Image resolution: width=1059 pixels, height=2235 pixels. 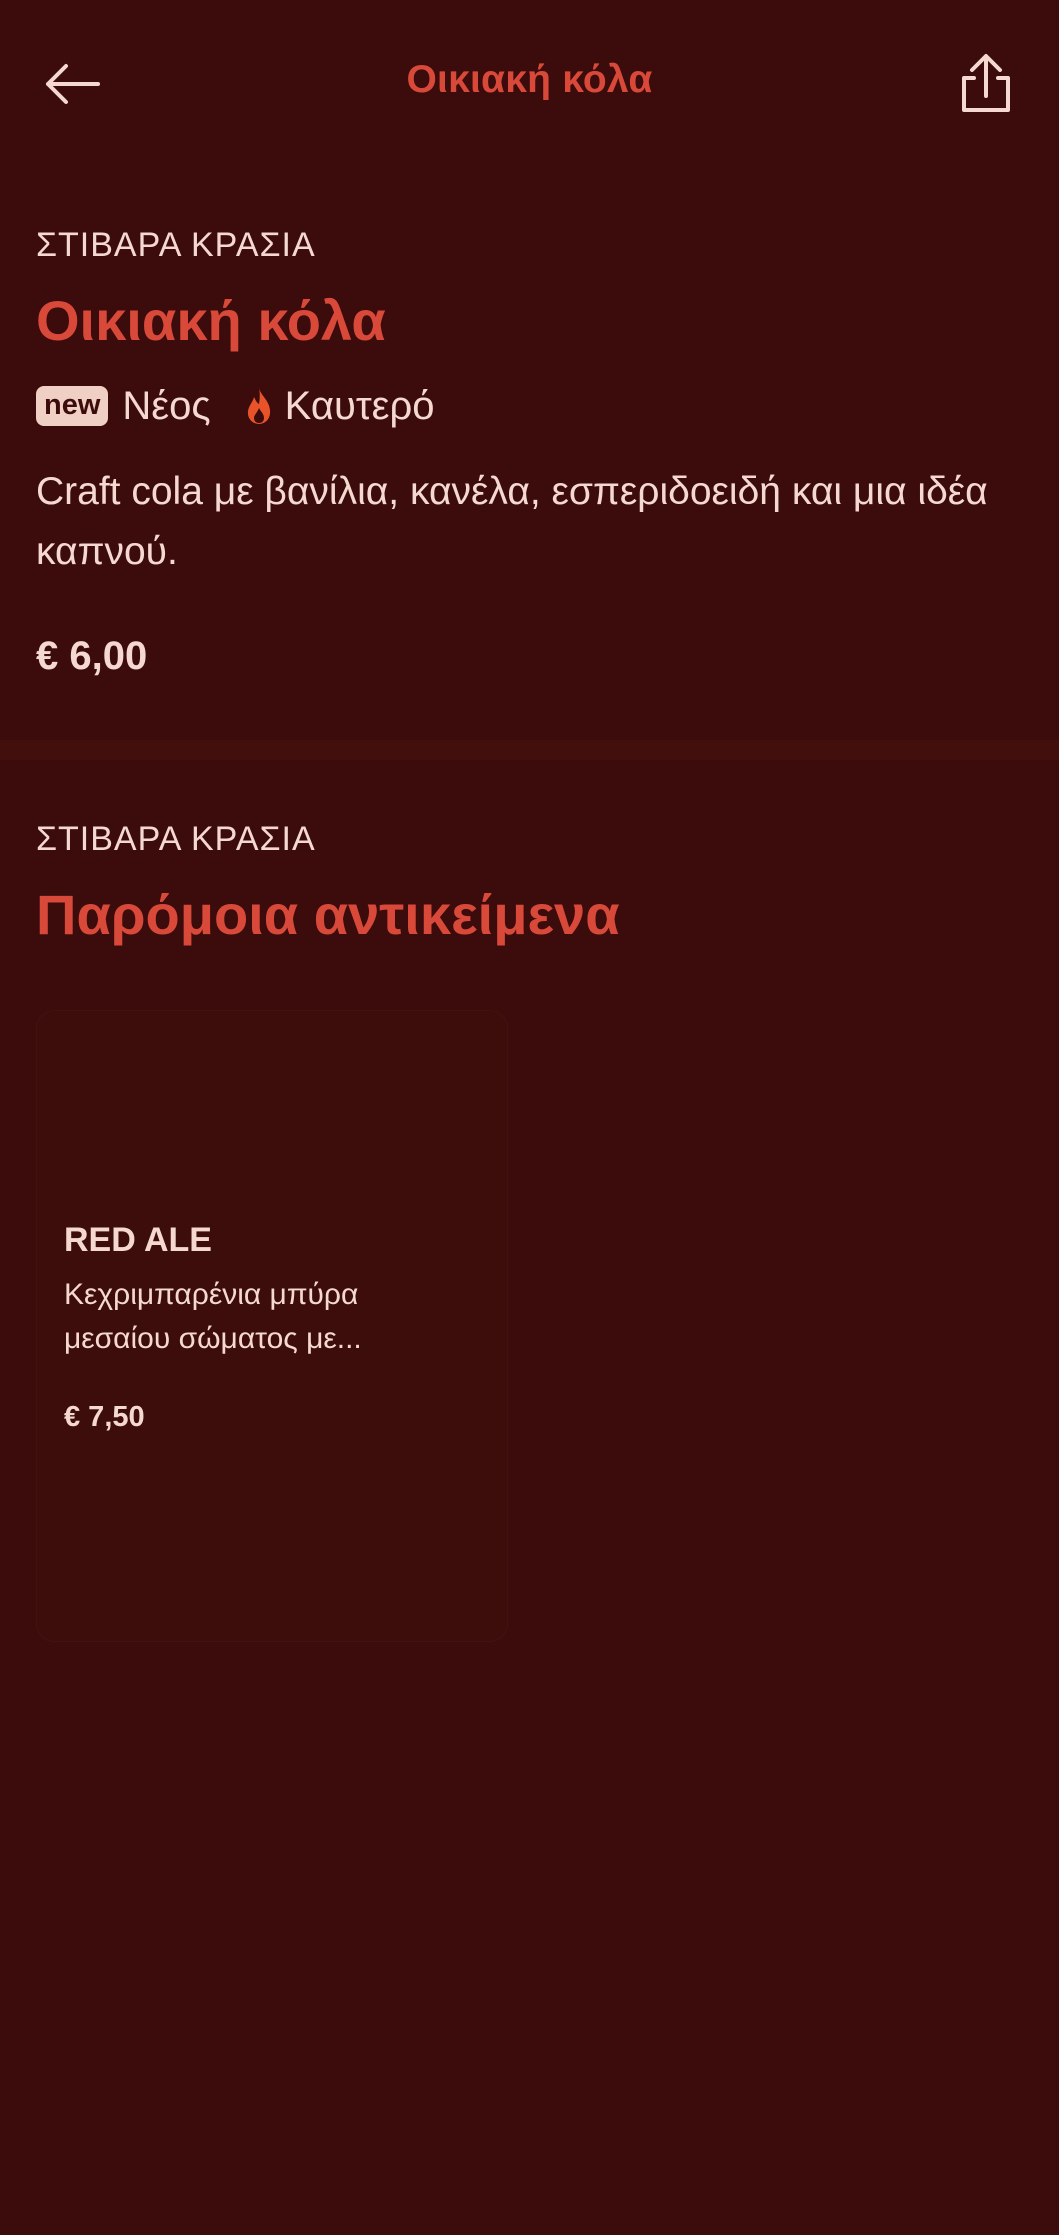 I want to click on tag-hot-label: Καυτερό, so click(x=359, y=405).